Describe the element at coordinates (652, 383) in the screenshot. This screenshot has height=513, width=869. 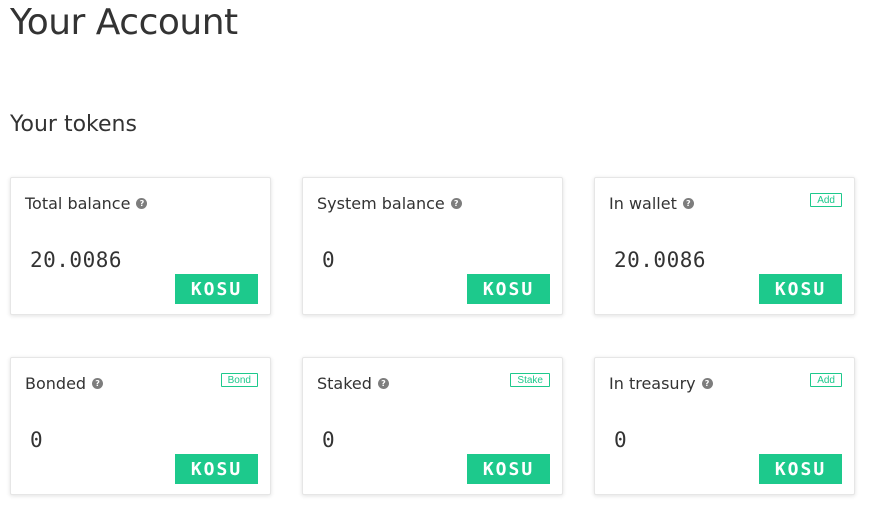
I see `card-label: In treasury` at that location.